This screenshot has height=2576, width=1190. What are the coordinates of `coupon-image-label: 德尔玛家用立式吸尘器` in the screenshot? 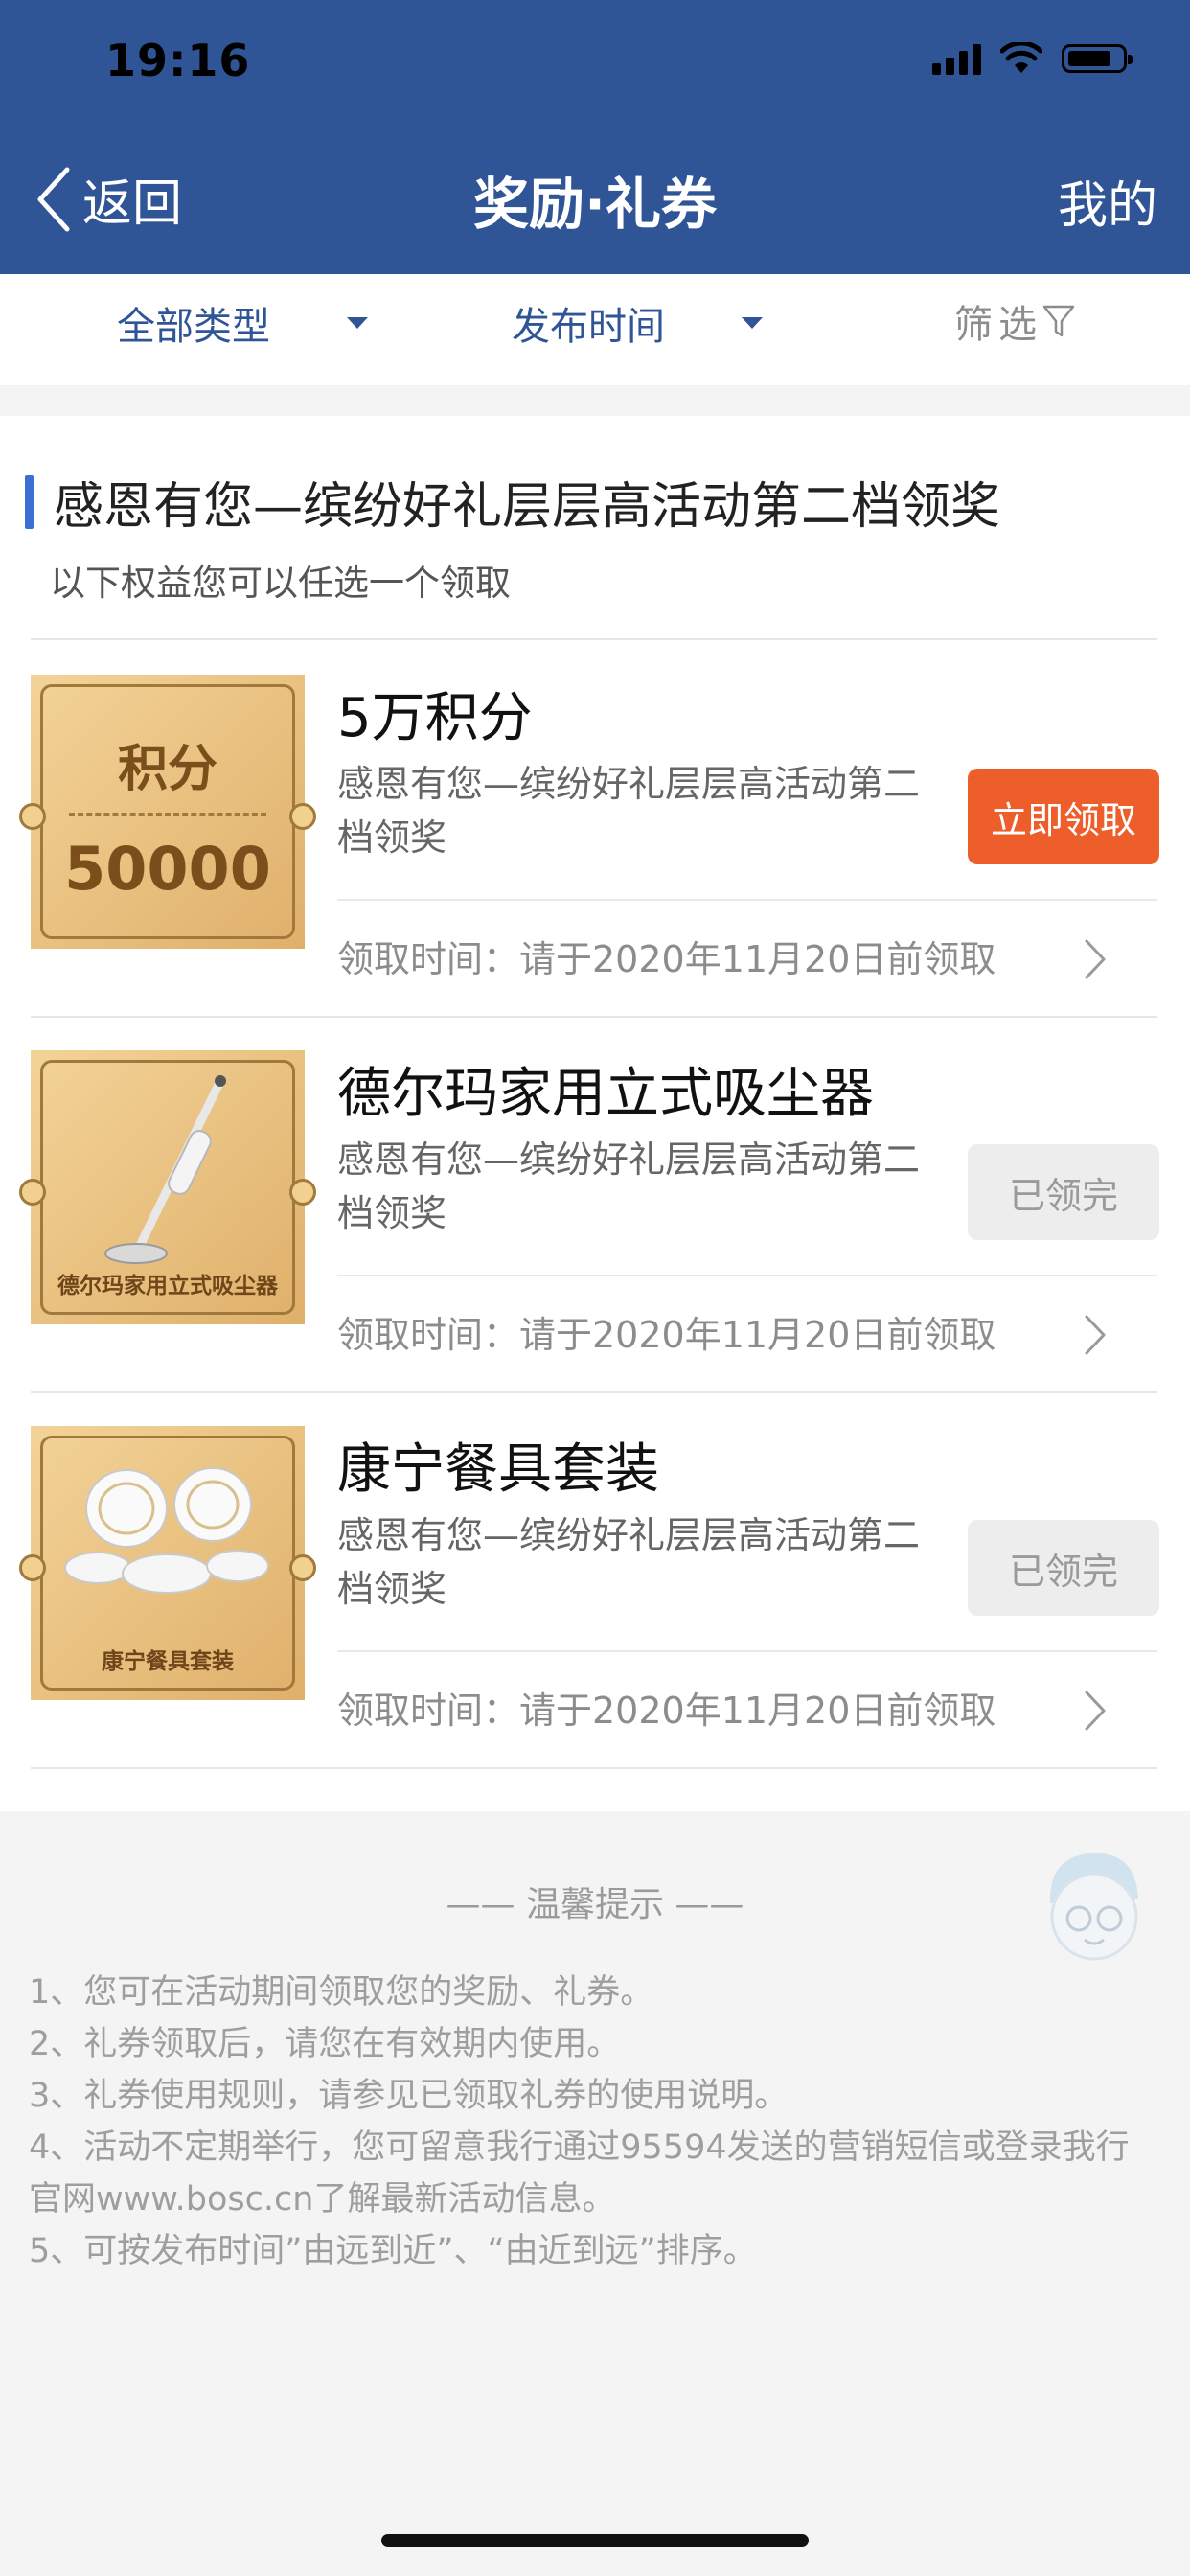 It's located at (167, 1286).